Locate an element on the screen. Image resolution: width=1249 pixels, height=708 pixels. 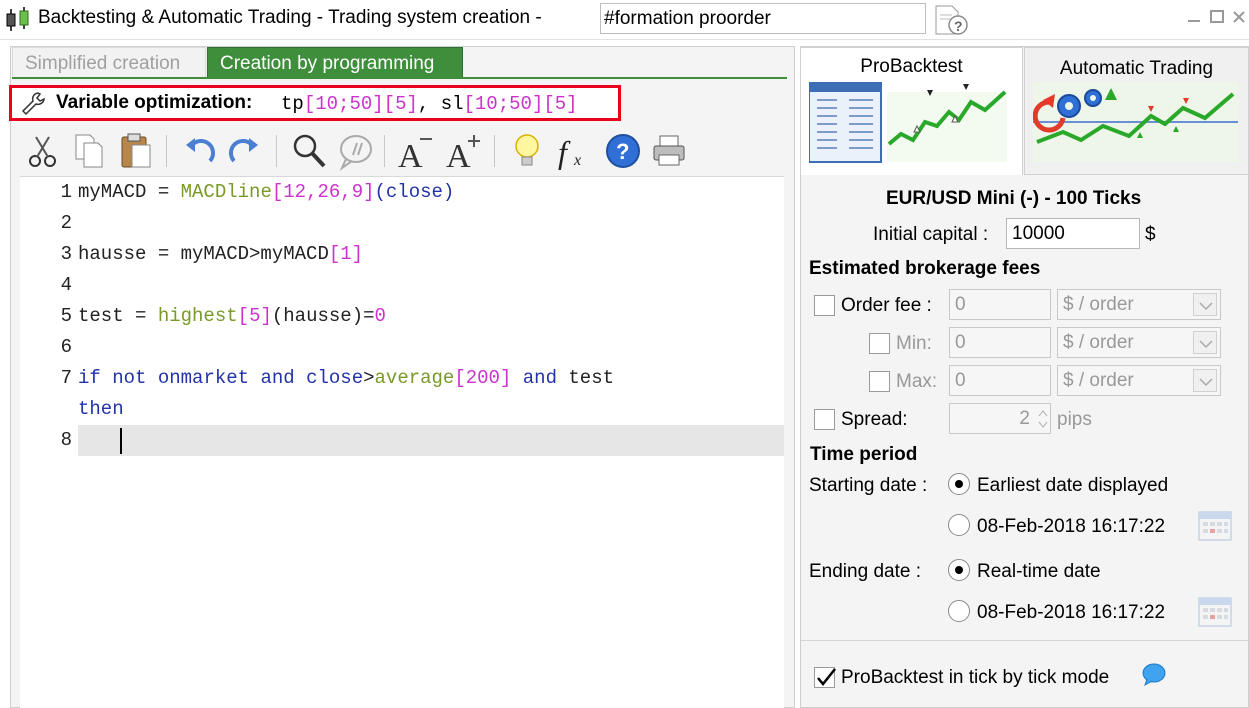
min-fee-label: Min: is located at coordinates (914, 343).